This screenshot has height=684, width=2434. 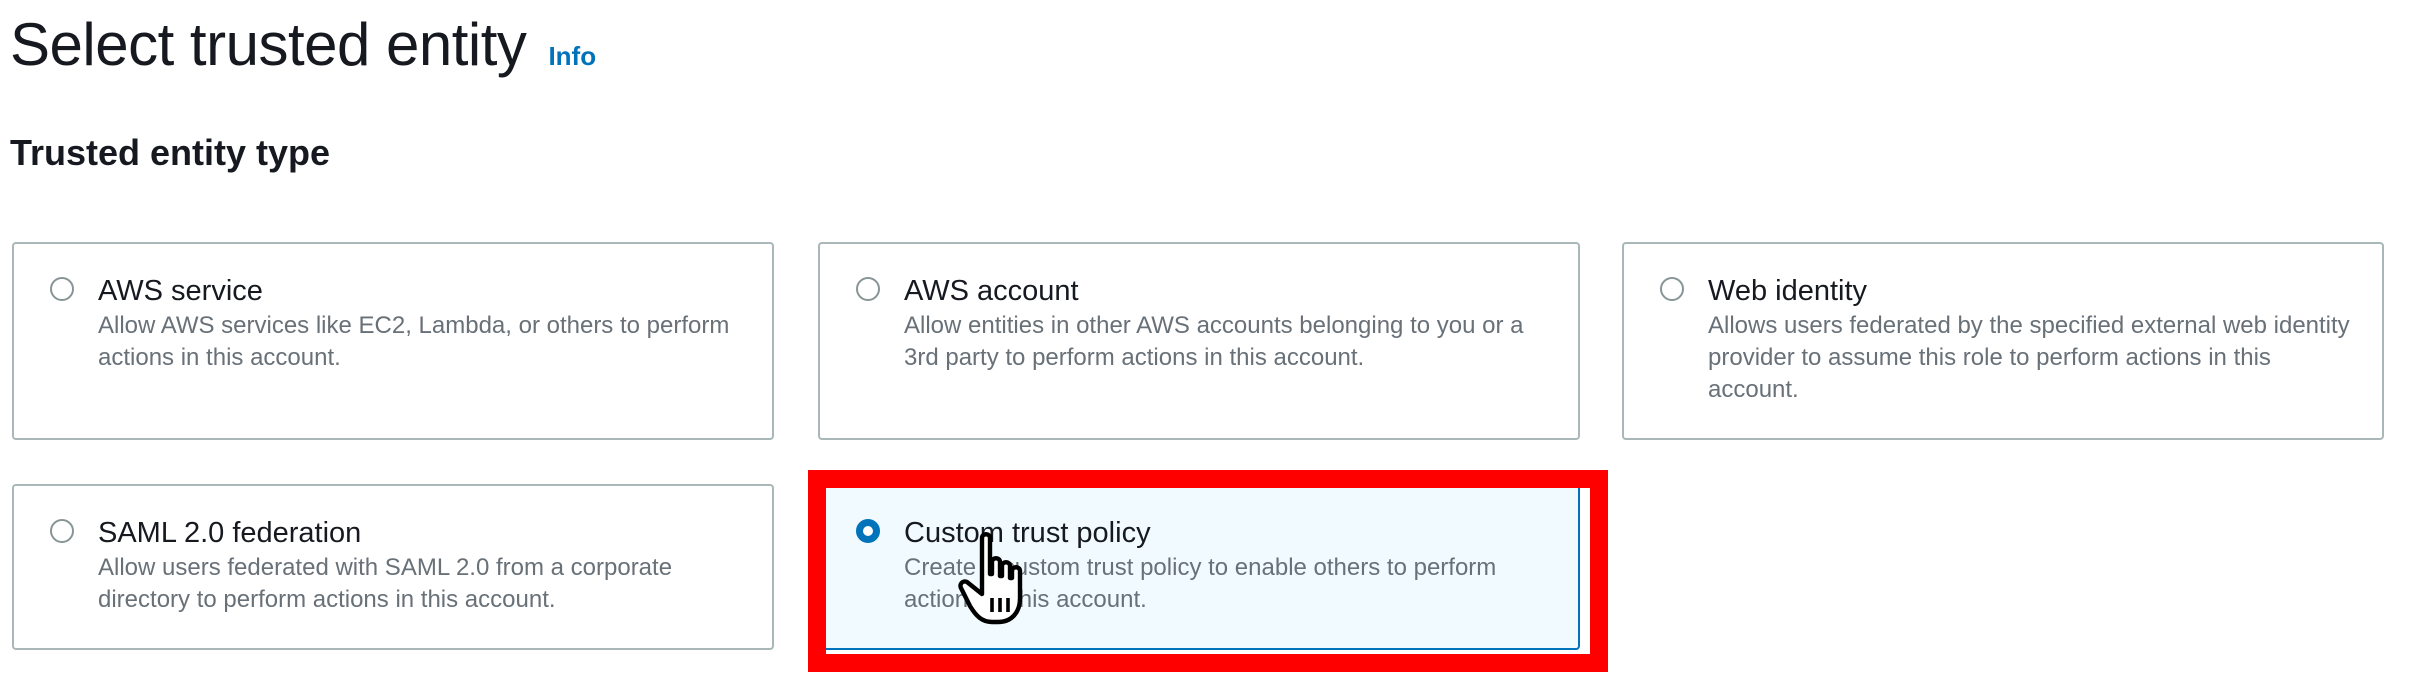 I want to click on option-title: SAML 2.0 federation, so click(x=230, y=533).